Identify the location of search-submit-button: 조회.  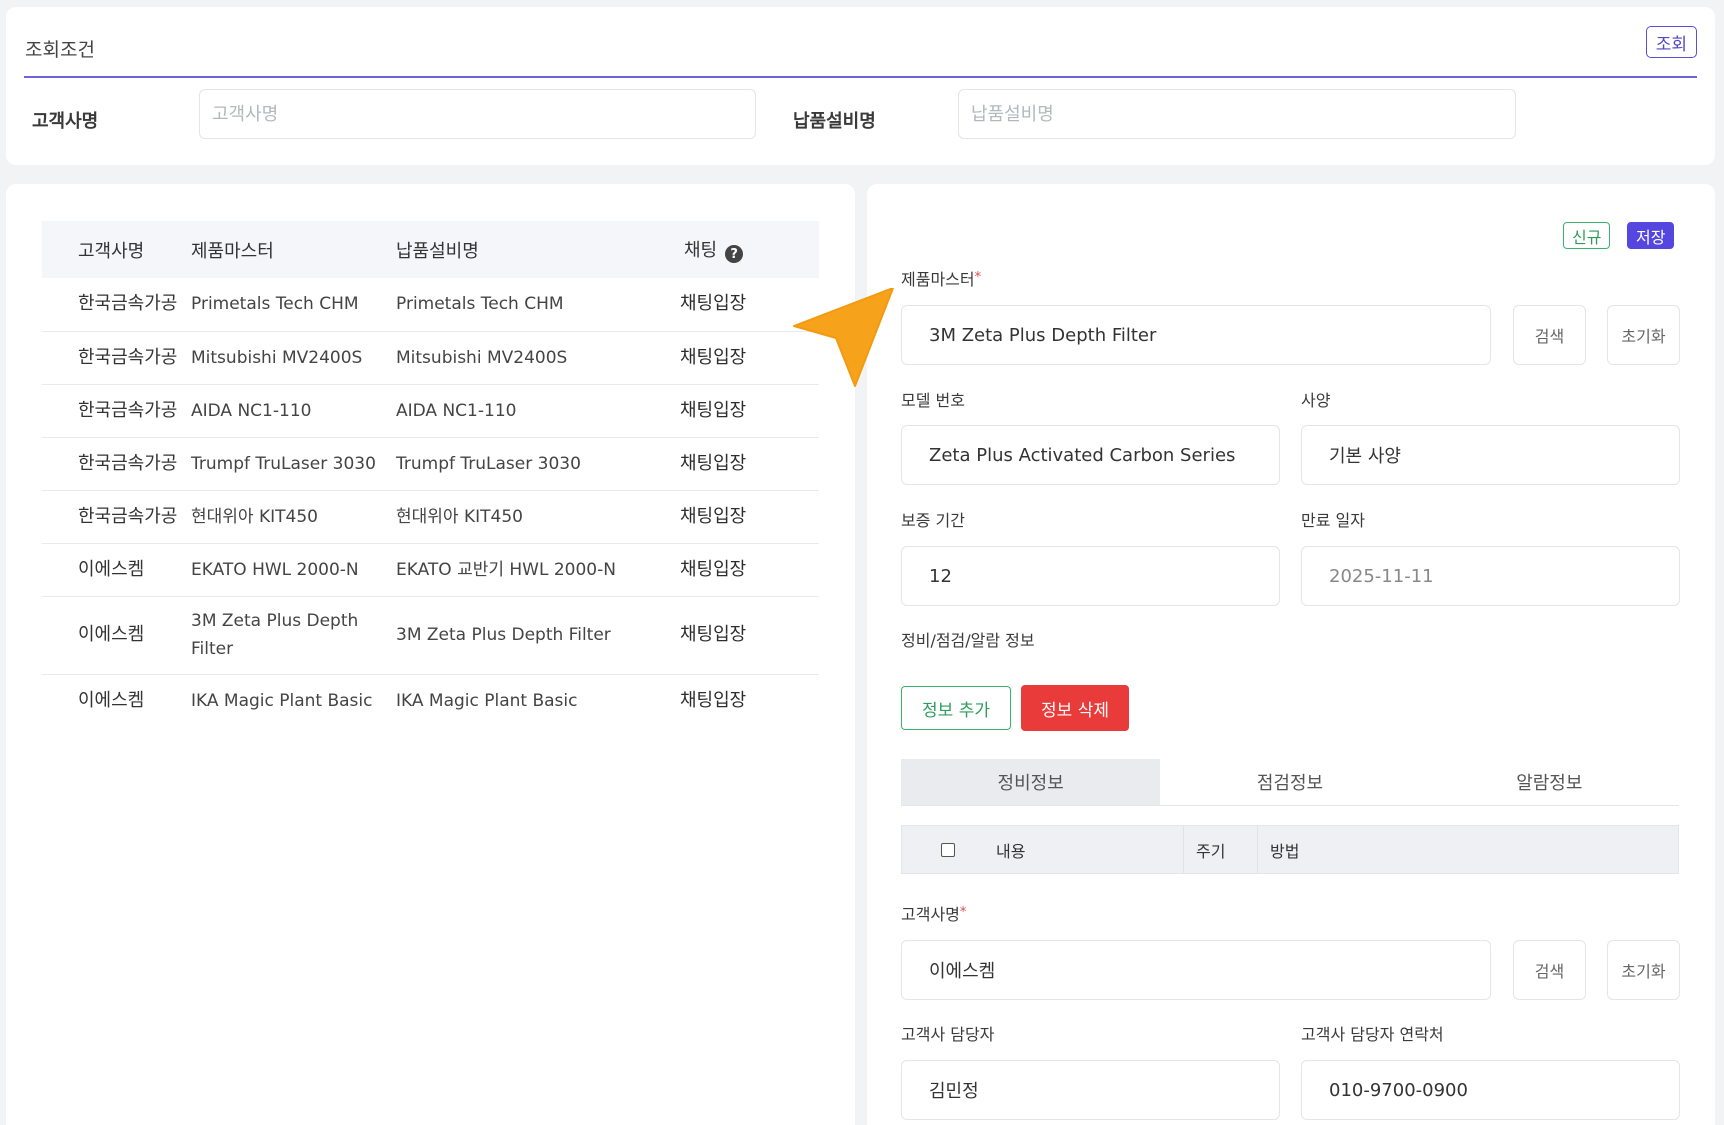
(1671, 42).